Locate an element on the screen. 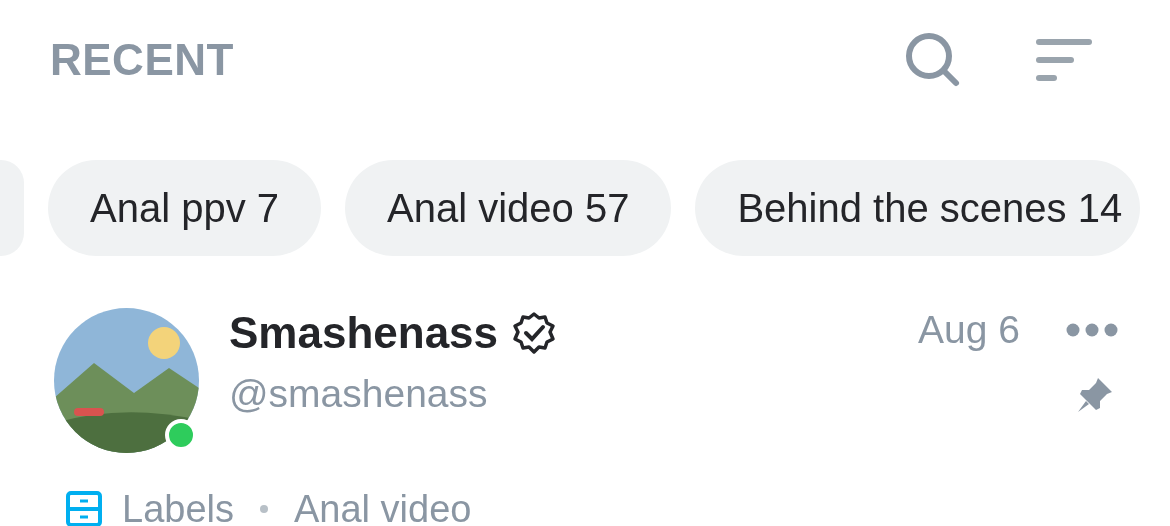 This screenshot has width=1170, height=526. filter-chip: Anal ppv 7 is located at coordinates (185, 208).